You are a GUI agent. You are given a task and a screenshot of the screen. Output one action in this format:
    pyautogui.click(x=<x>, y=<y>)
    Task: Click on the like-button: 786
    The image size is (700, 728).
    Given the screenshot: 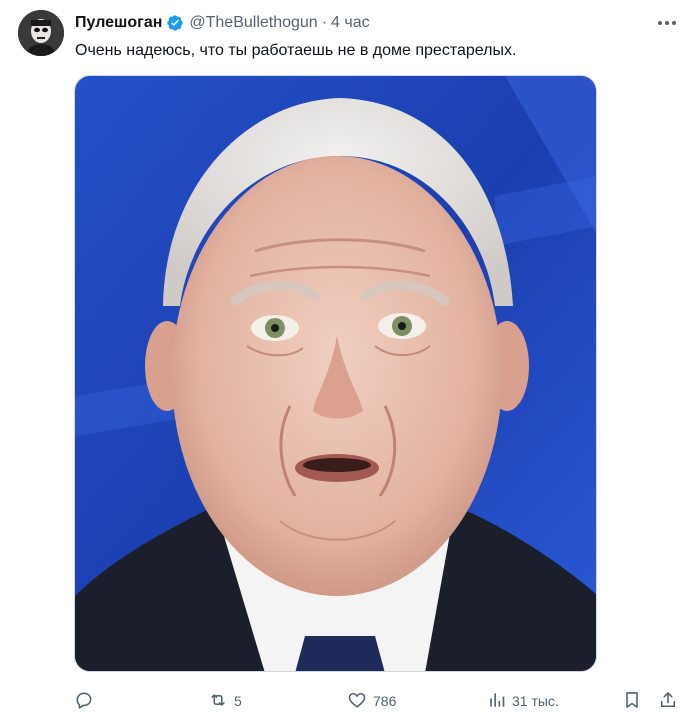 What is the action you would take?
    pyautogui.click(x=371, y=701)
    